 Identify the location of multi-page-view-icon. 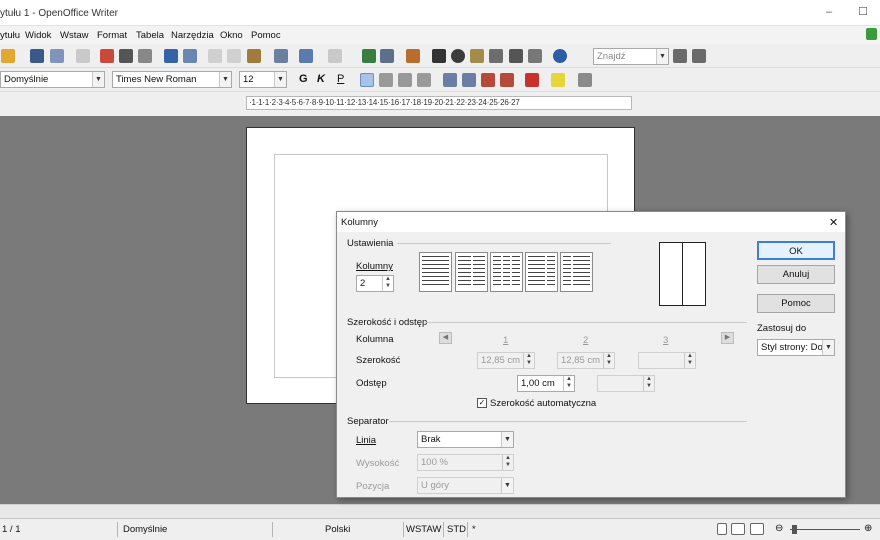
(738, 529).